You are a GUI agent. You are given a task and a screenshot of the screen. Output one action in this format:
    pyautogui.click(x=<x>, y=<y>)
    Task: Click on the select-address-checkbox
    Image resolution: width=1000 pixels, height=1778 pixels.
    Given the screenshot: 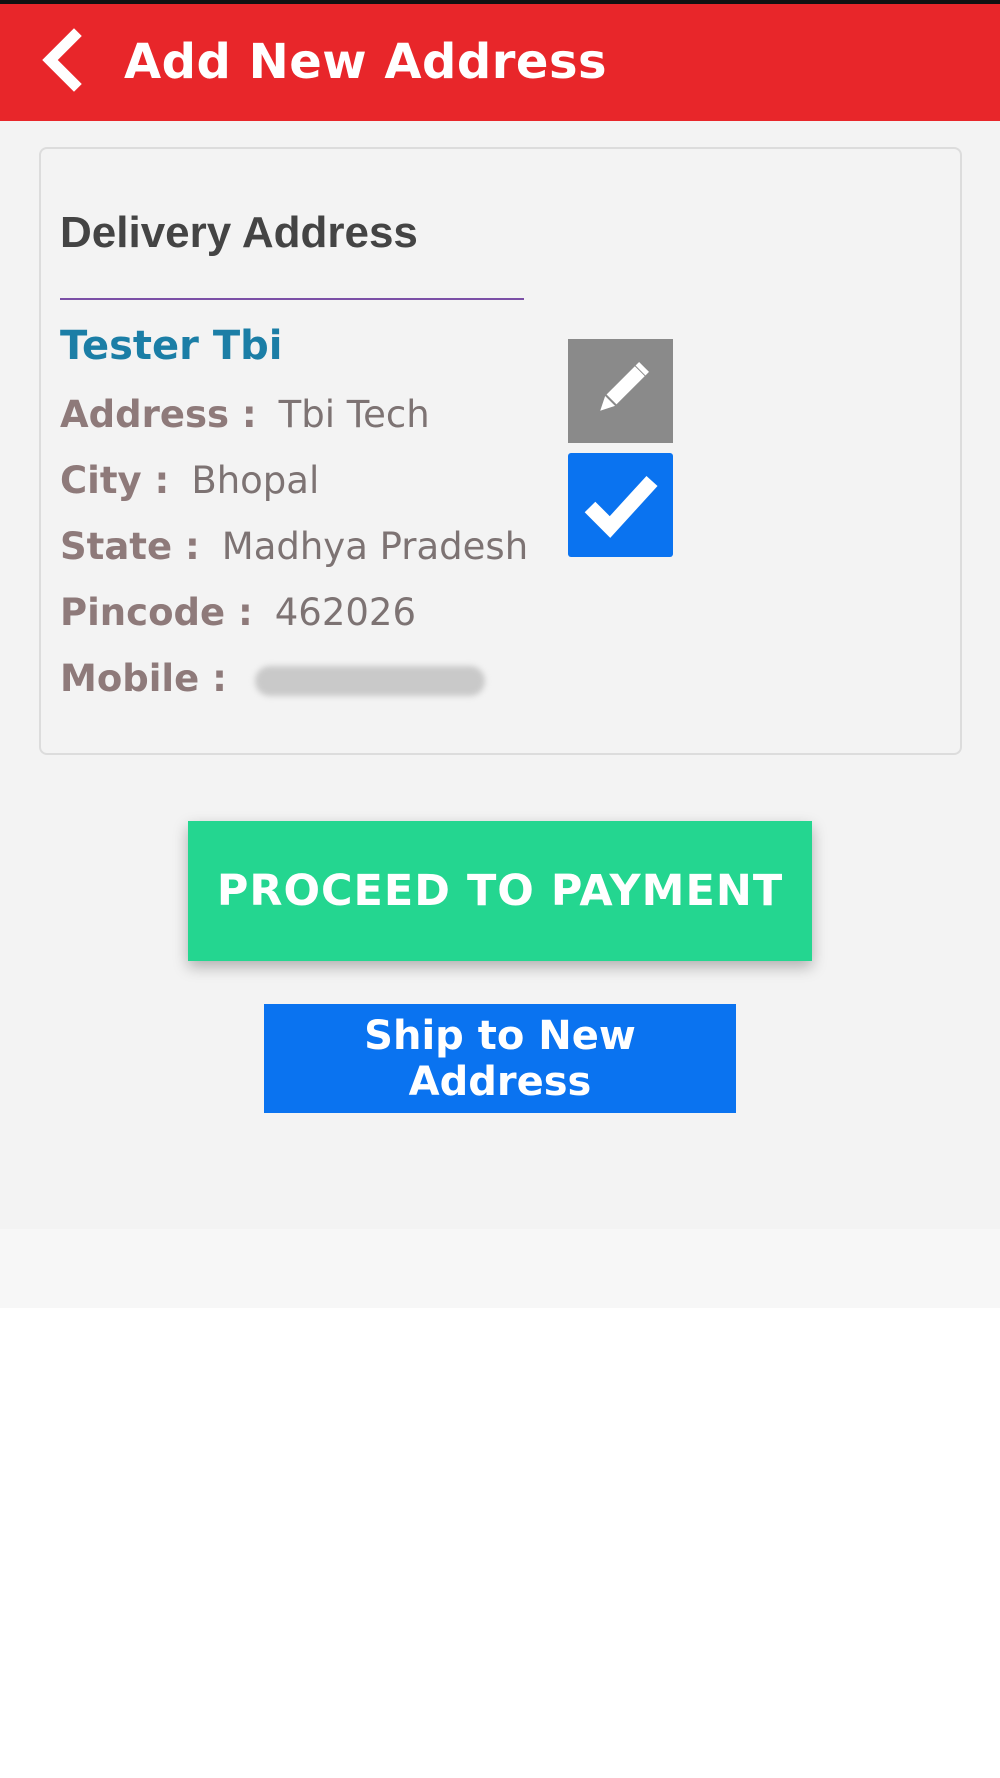 What is the action you would take?
    pyautogui.click(x=620, y=505)
    